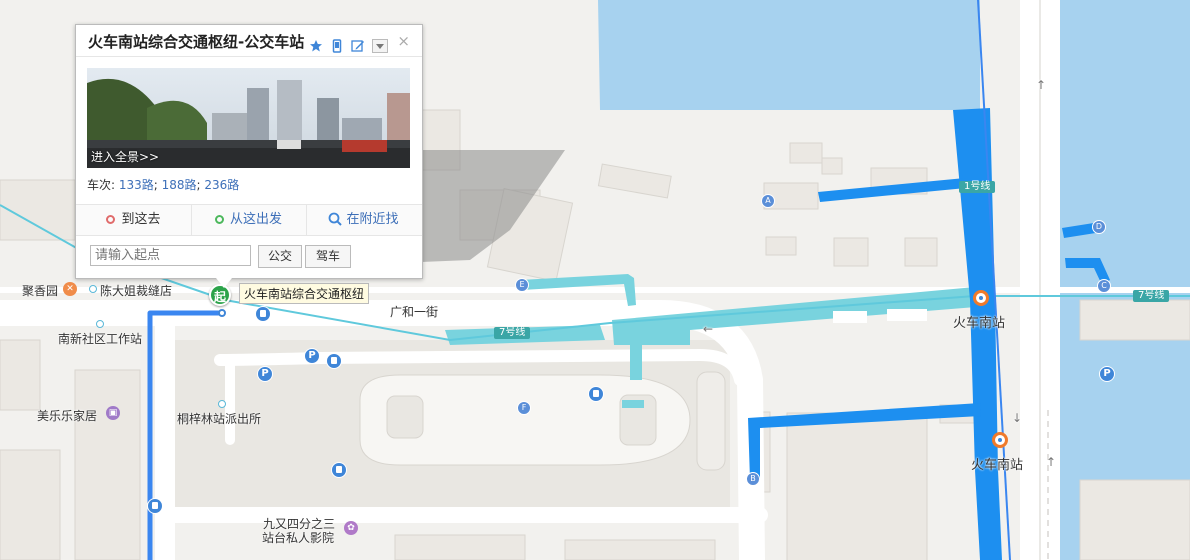 The image size is (1190, 560). What do you see at coordinates (522, 285) in the screenshot?
I see `exit-e-icon: E` at bounding box center [522, 285].